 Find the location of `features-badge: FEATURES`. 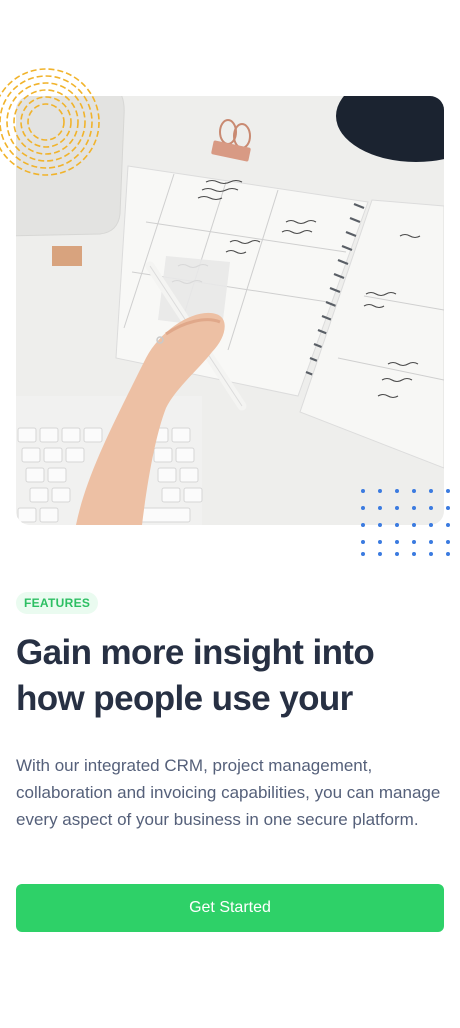

features-badge: FEATURES is located at coordinates (57, 603).